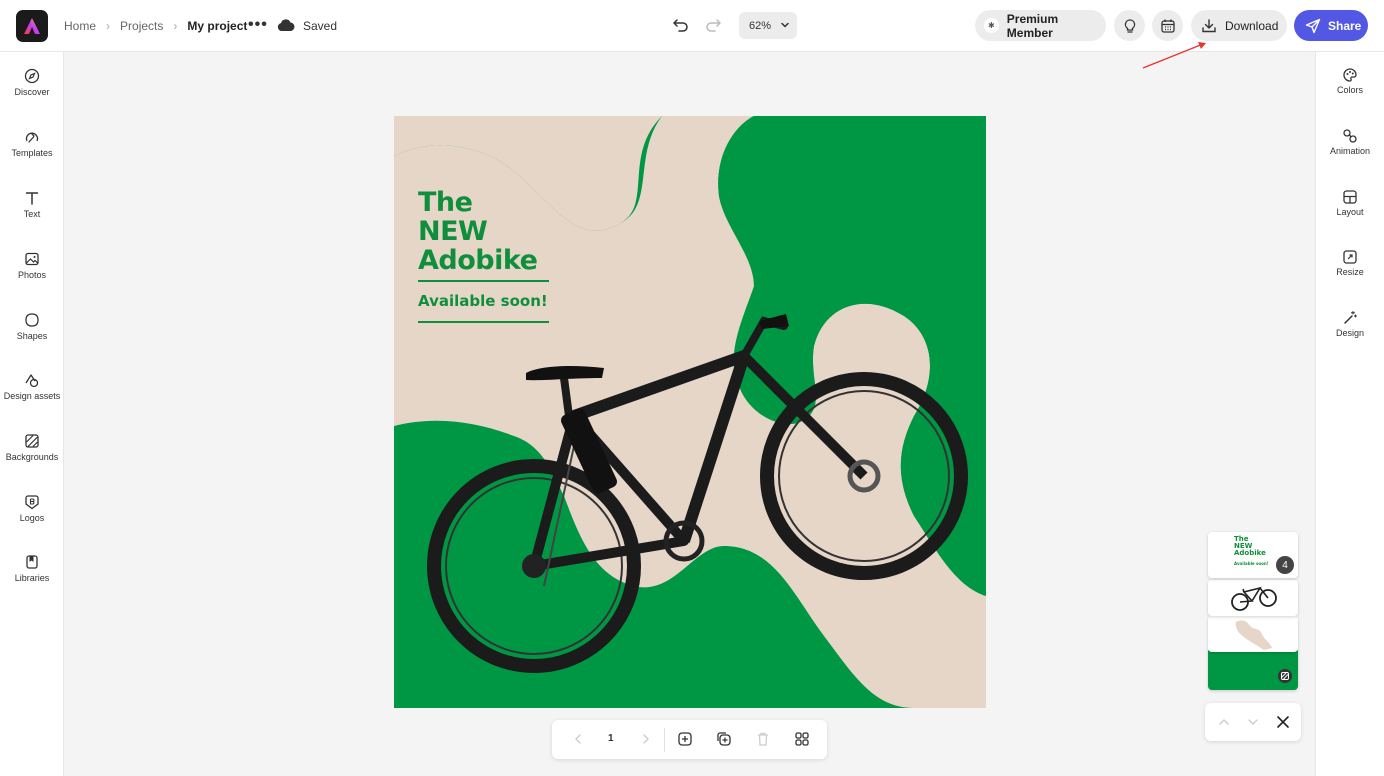 The width and height of the screenshot is (1384, 776). What do you see at coordinates (763, 739) in the screenshot?
I see `trash-icon` at bounding box center [763, 739].